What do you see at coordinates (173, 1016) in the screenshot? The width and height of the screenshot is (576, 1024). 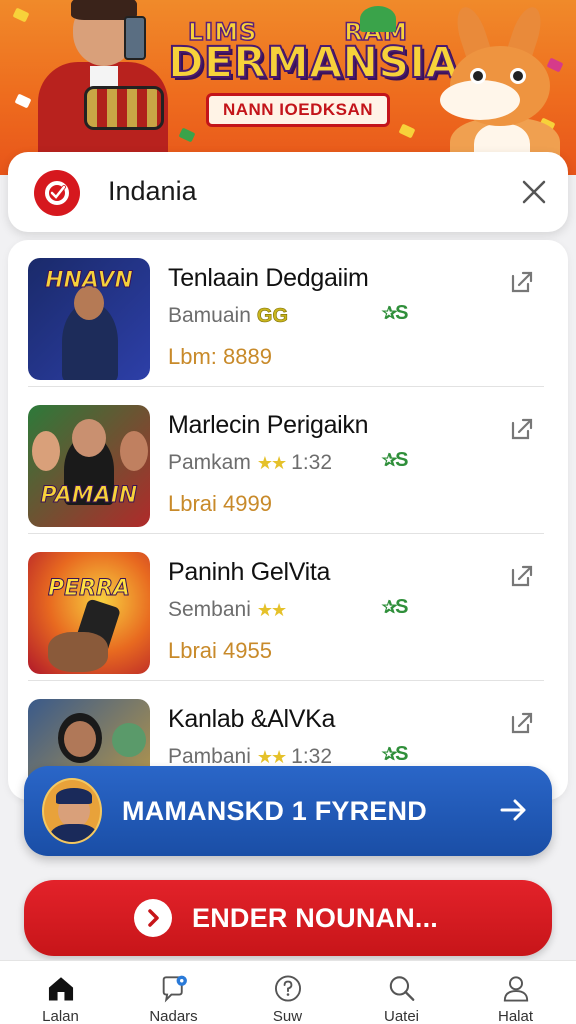 I see `nav-label: Nadars` at bounding box center [173, 1016].